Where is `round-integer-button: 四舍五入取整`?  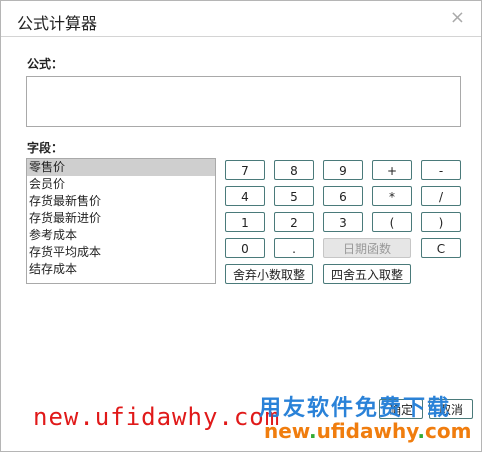 round-integer-button: 四舍五入取整 is located at coordinates (367, 274).